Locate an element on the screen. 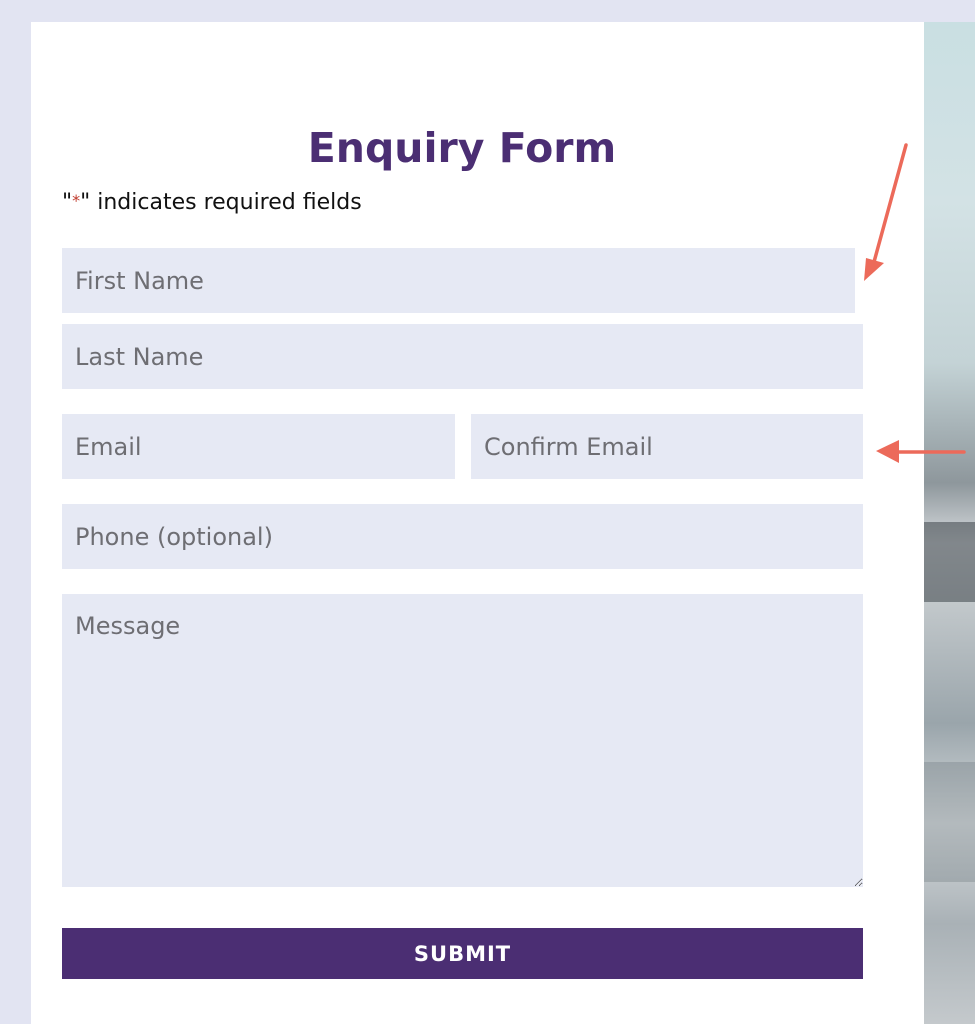 This screenshot has height=1024, width=975. confirm-email-input is located at coordinates (667, 446).